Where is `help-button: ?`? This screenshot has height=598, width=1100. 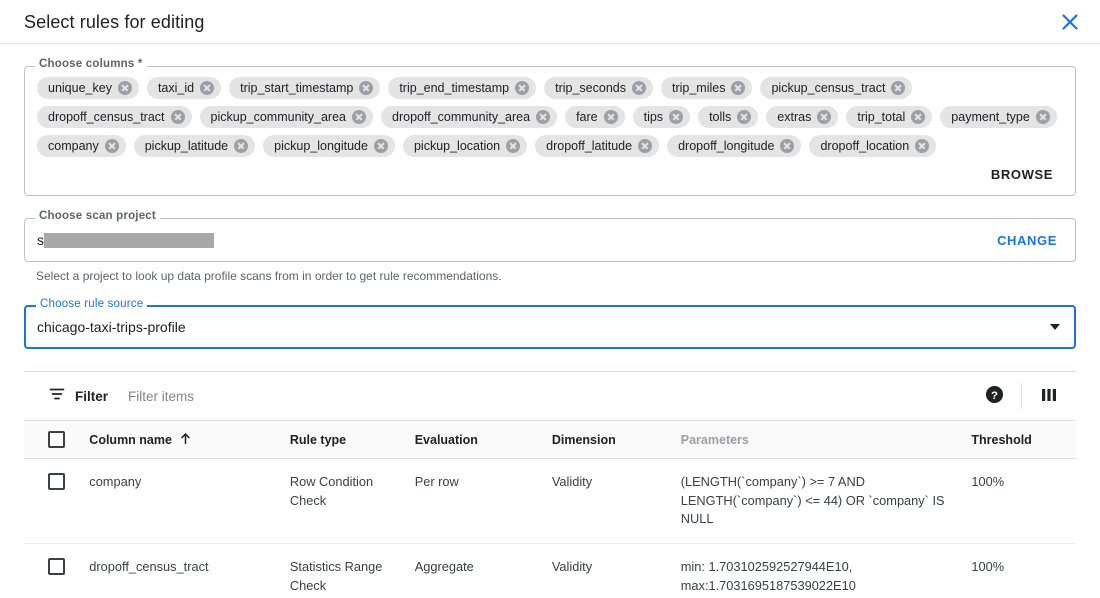 help-button: ? is located at coordinates (994, 396).